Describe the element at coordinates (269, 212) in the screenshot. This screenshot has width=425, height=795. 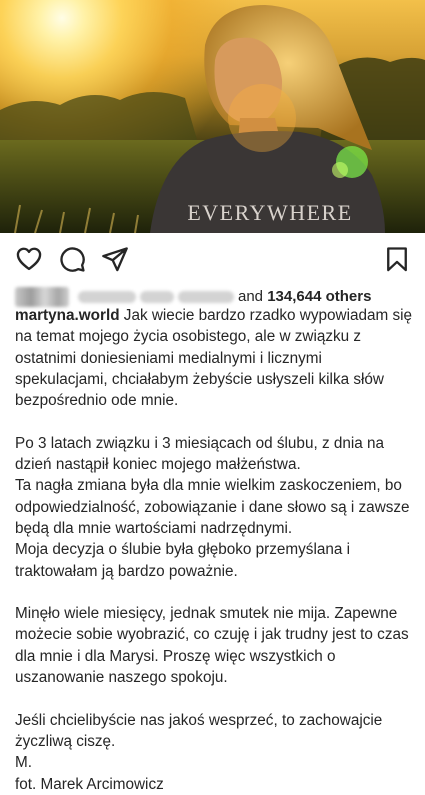
I see `sweatshirt-print: EVERYWHERE` at that location.